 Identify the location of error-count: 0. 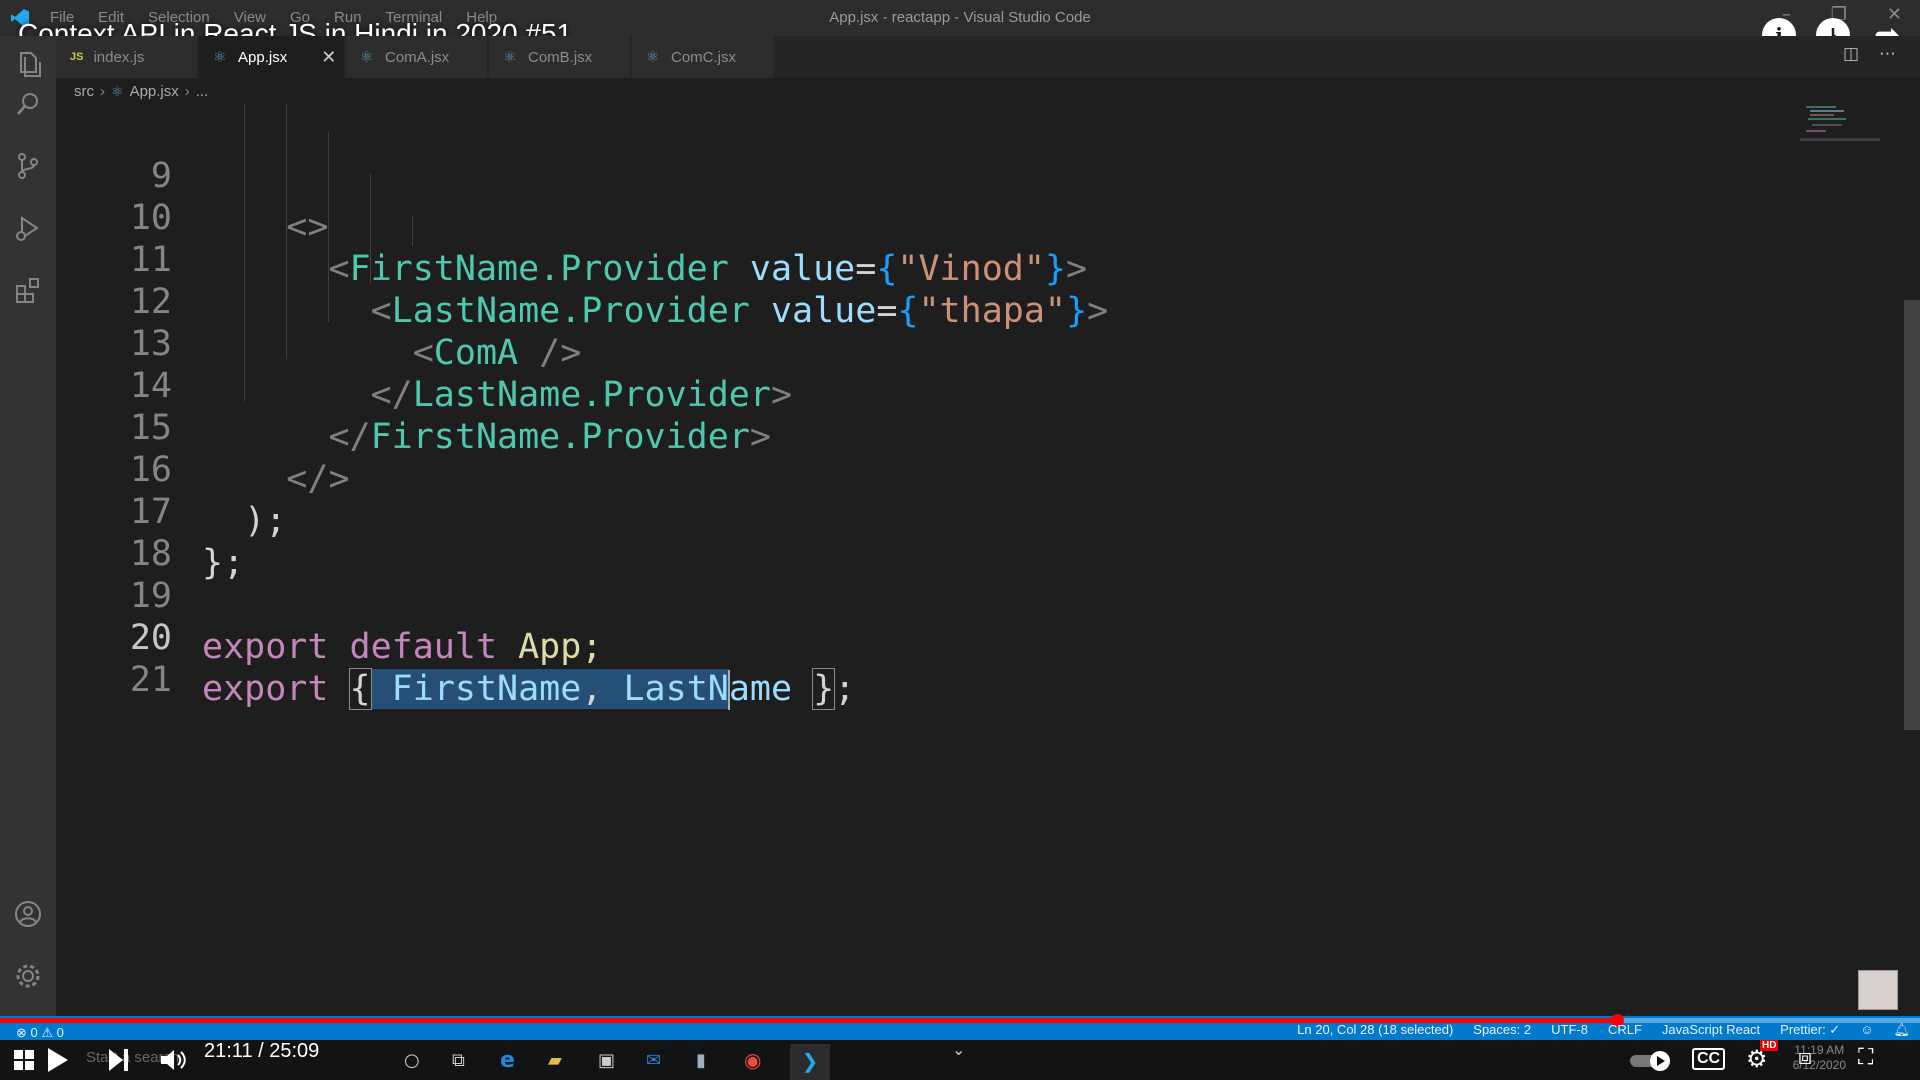
(34, 1032).